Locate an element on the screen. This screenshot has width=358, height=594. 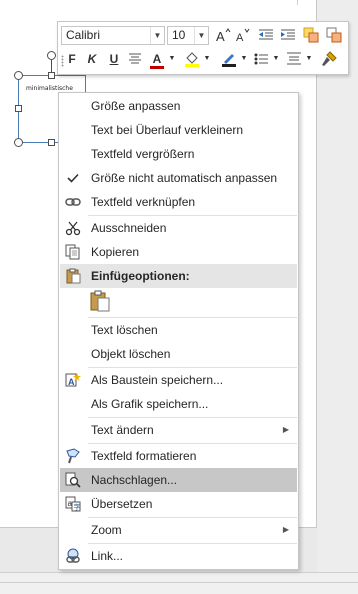
menu-item-label: Objekt löschen is located at coordinates (131, 354).